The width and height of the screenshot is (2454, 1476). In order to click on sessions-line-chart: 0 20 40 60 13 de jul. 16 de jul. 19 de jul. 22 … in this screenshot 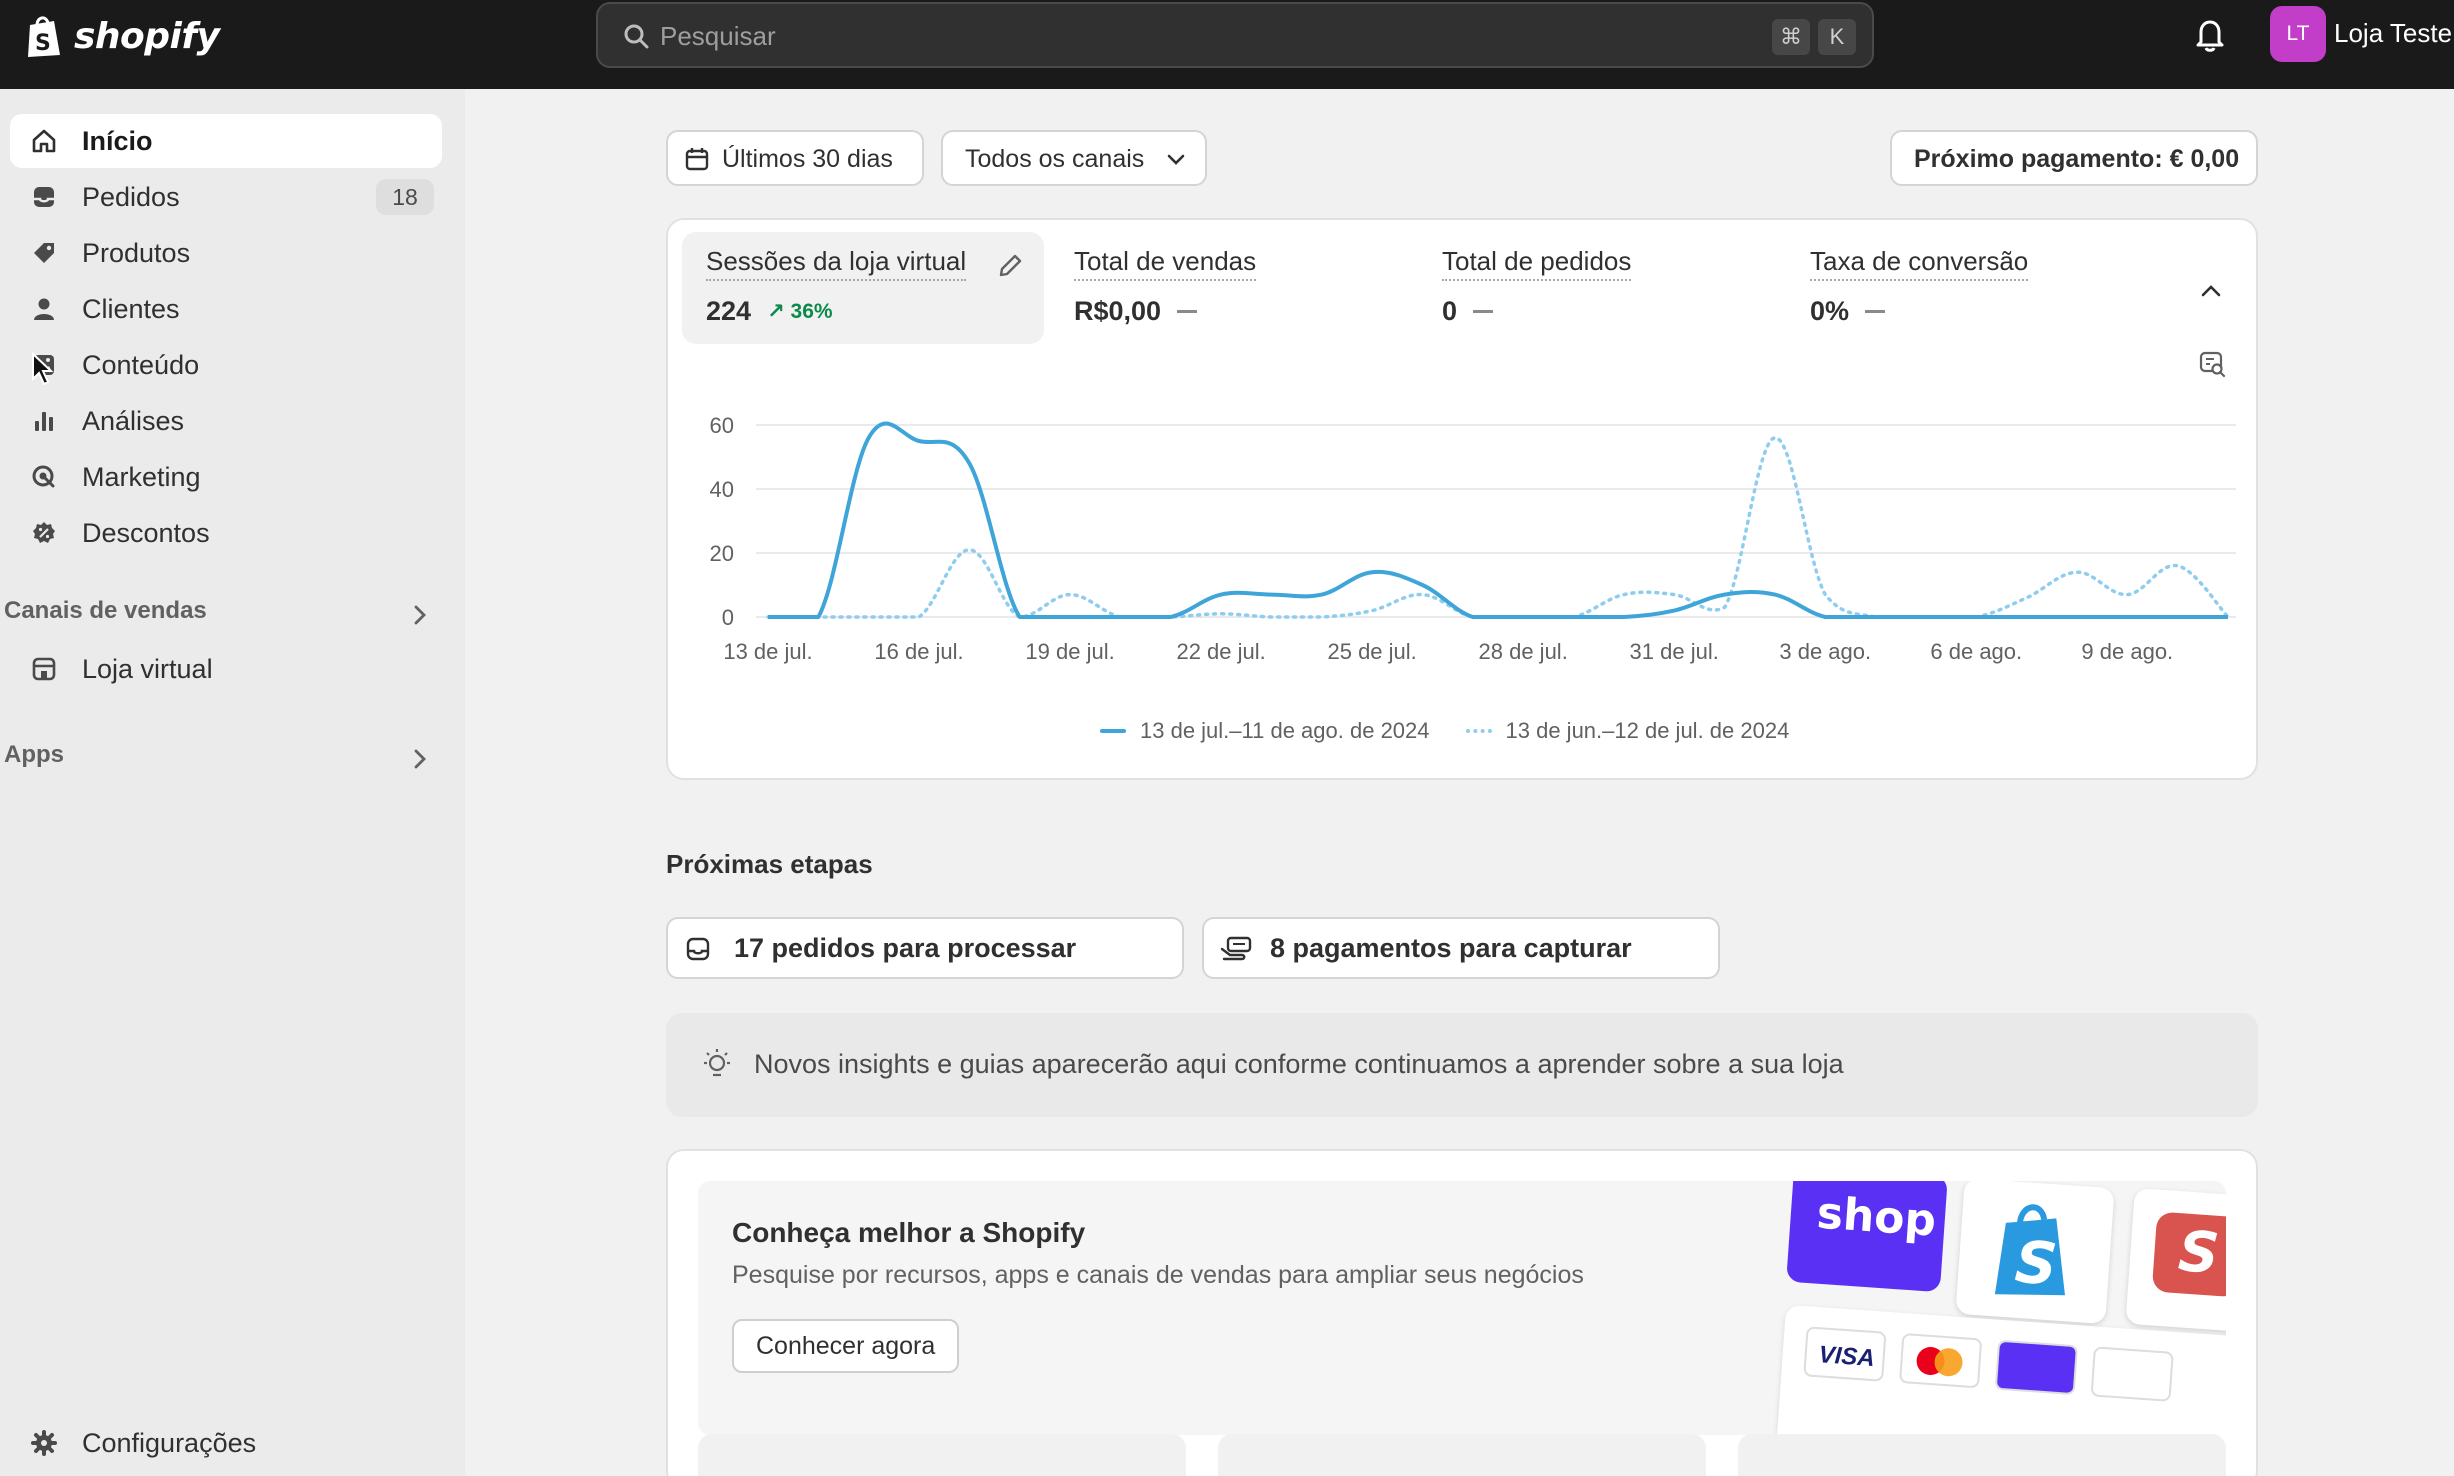, I will do `click(1473, 538)`.